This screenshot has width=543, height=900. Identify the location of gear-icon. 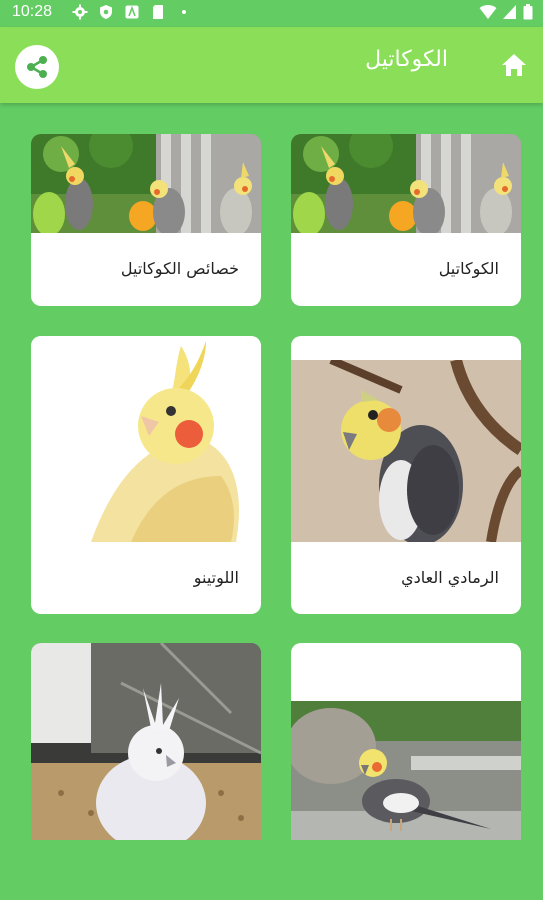
(80, 12).